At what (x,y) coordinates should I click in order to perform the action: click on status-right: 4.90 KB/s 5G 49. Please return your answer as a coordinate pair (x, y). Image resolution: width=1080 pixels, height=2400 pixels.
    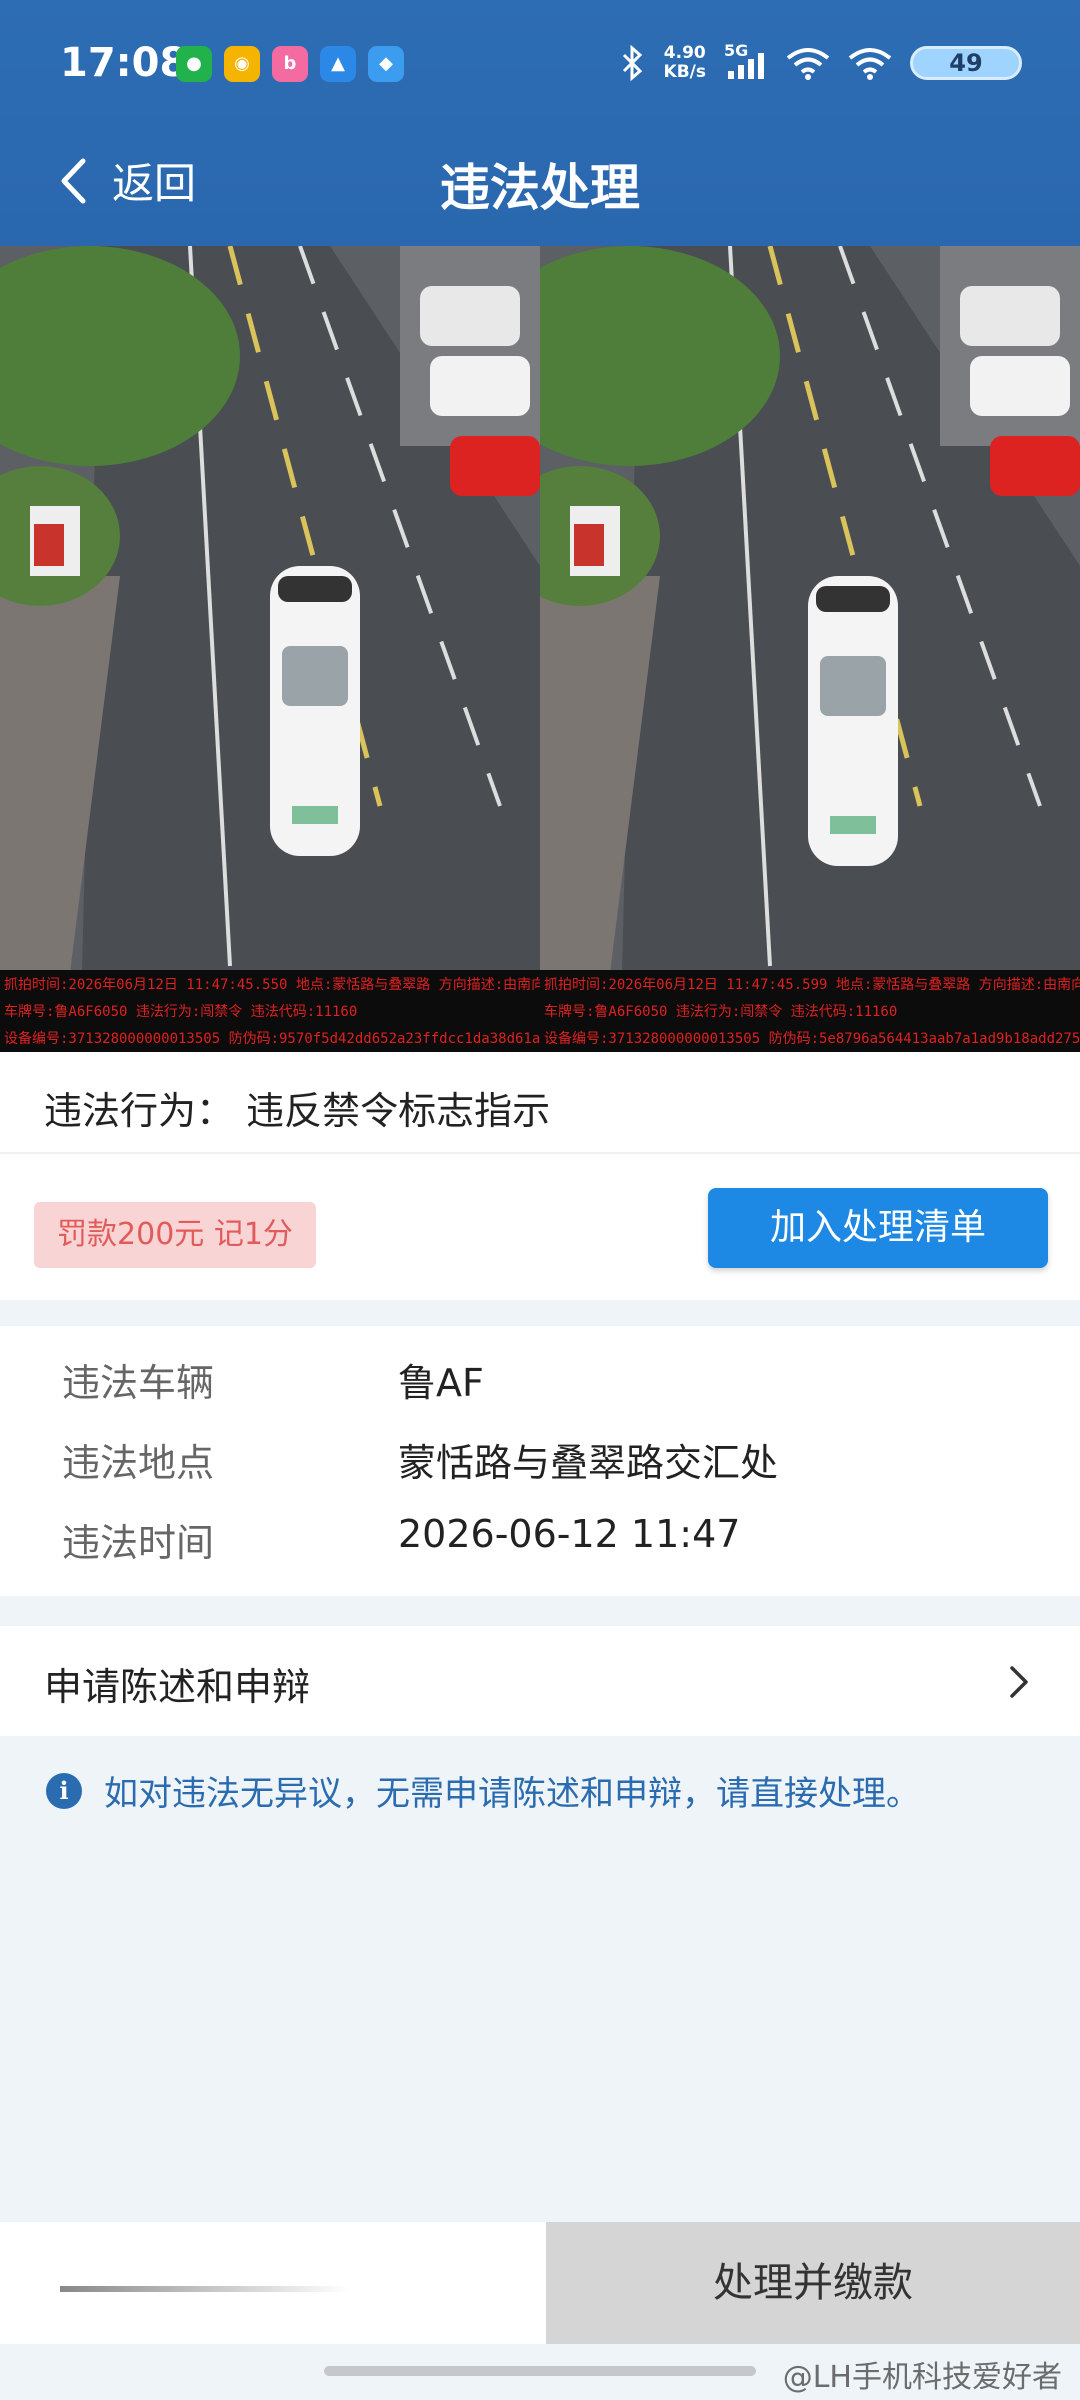
    Looking at the image, I should click on (821, 61).